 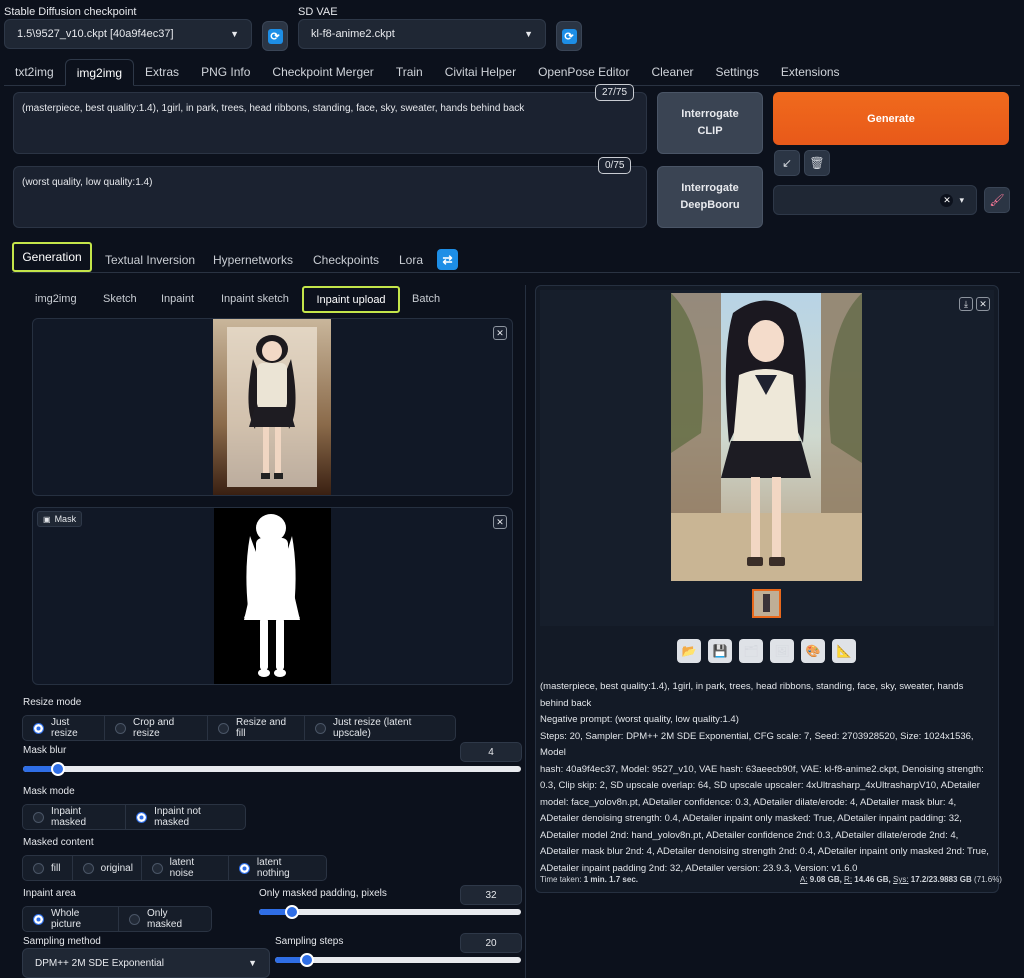 What do you see at coordinates (277, 868) in the screenshot?
I see `masked-content-latent-nothing: latent nothing` at bounding box center [277, 868].